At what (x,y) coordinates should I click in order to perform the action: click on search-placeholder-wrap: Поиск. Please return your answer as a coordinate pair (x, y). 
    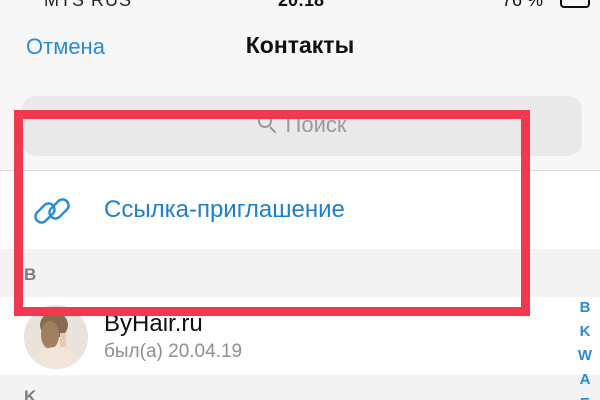
    Looking at the image, I should click on (302, 125).